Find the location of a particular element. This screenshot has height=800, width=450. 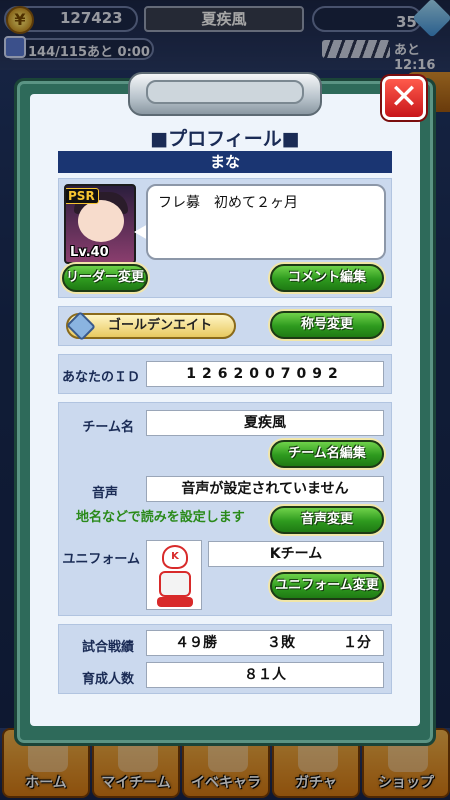

id-value: 1262007092 is located at coordinates (265, 374).